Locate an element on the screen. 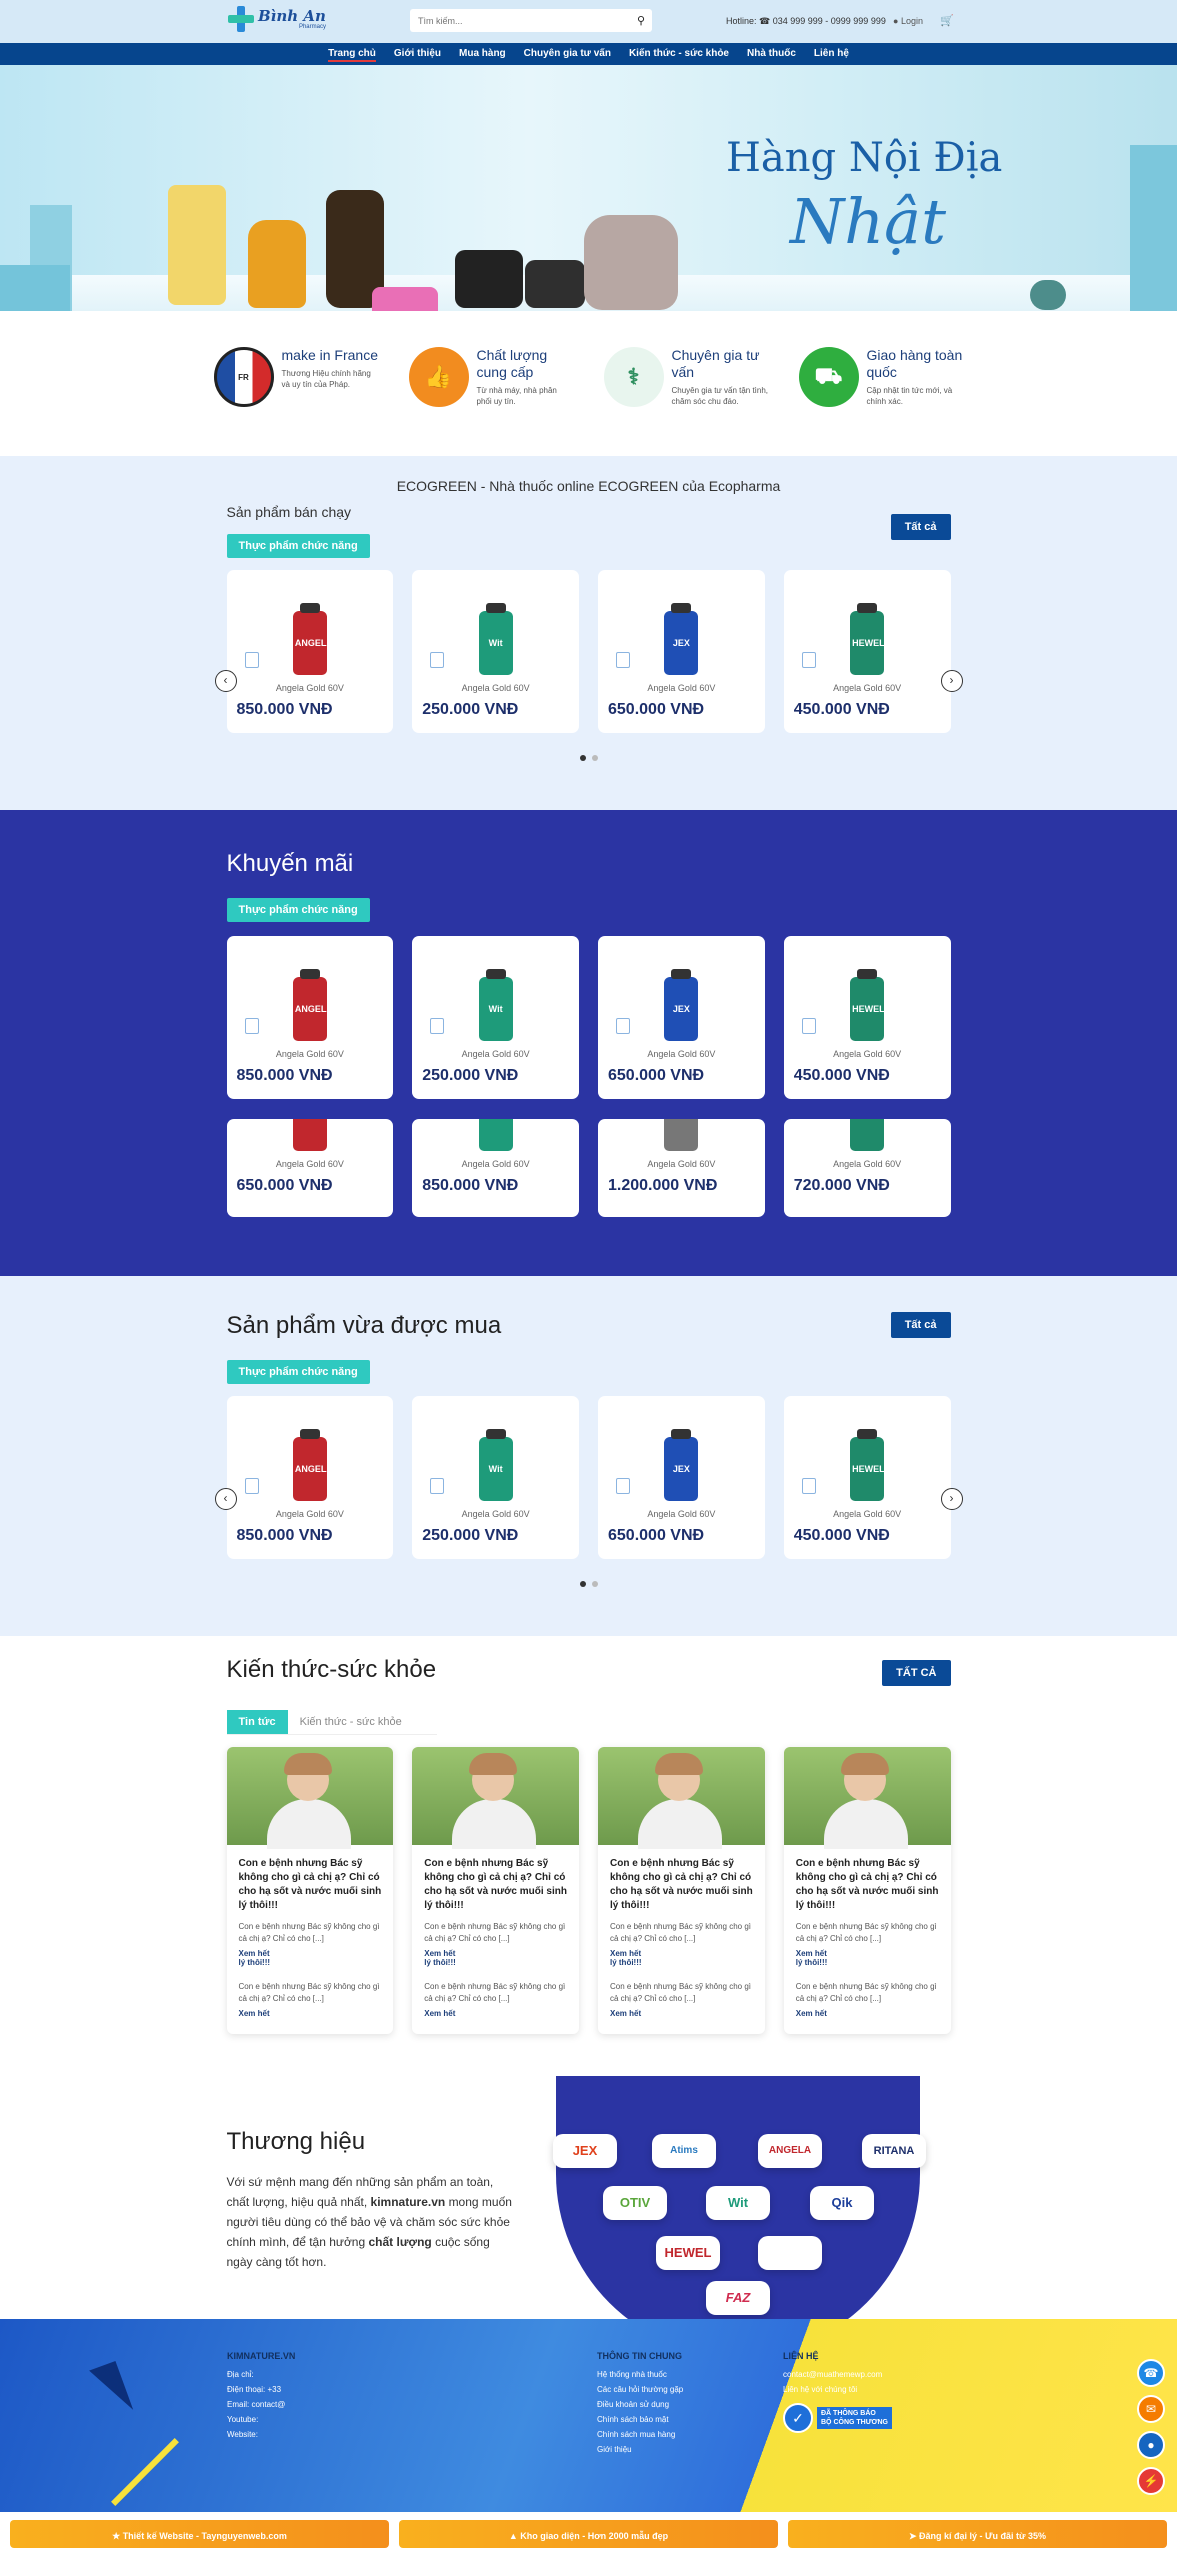 The height and width of the screenshot is (2560, 1177). footer-line: Website: is located at coordinates (261, 2434).